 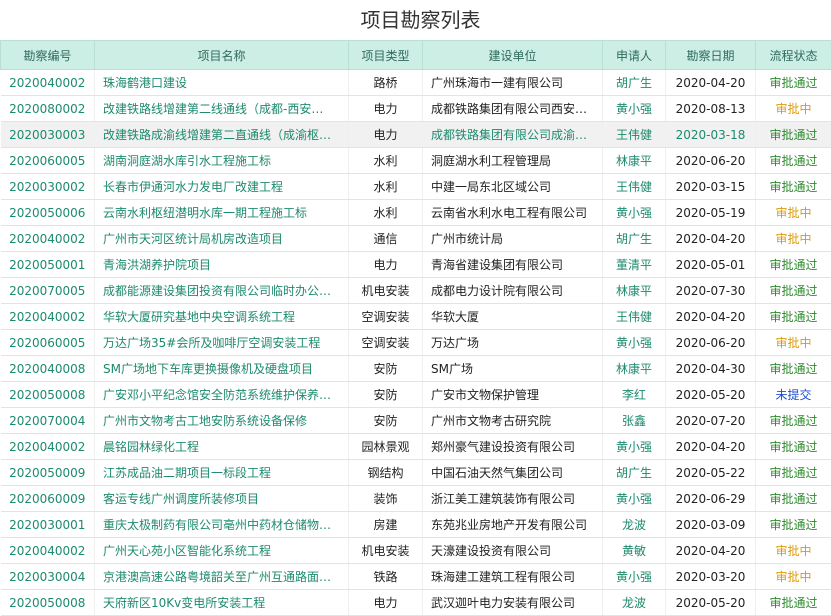 I want to click on cell-applicant: 李红, so click(x=634, y=394).